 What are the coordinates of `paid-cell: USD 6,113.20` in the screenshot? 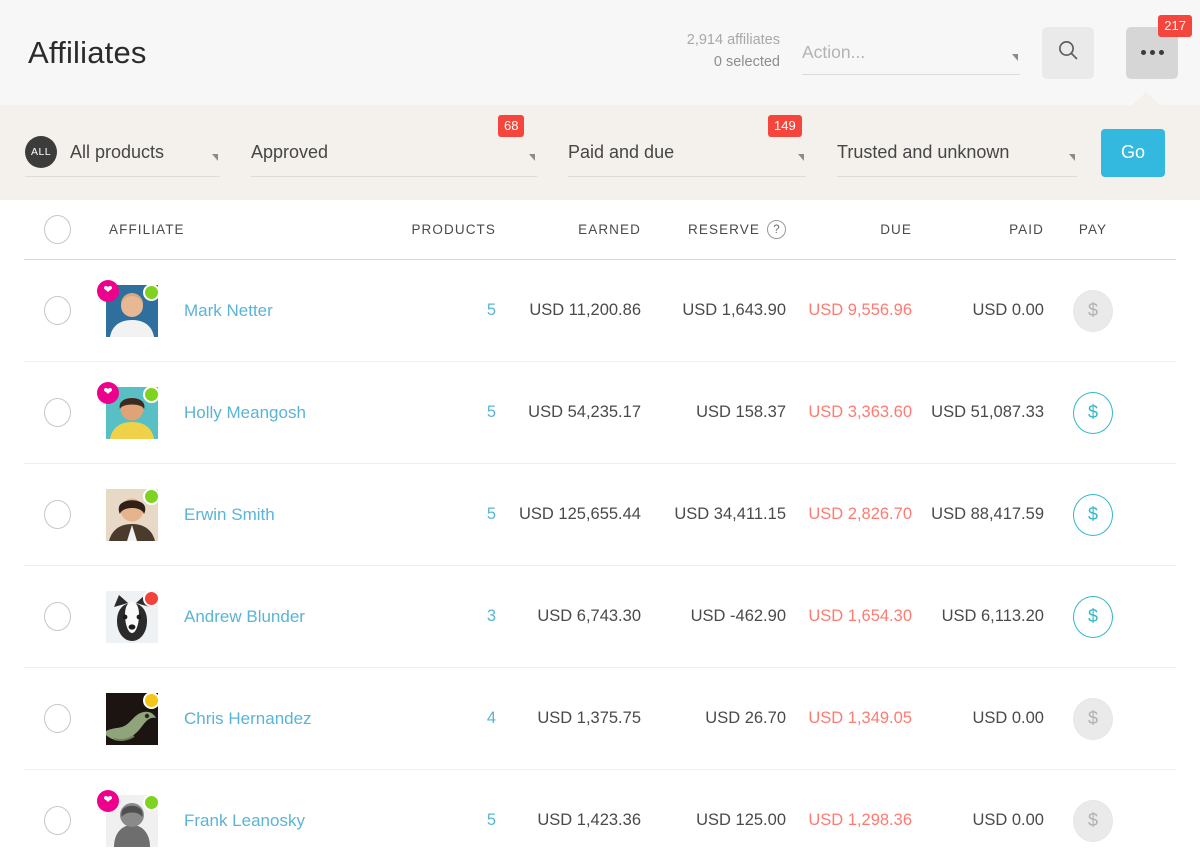 It's located at (978, 616).